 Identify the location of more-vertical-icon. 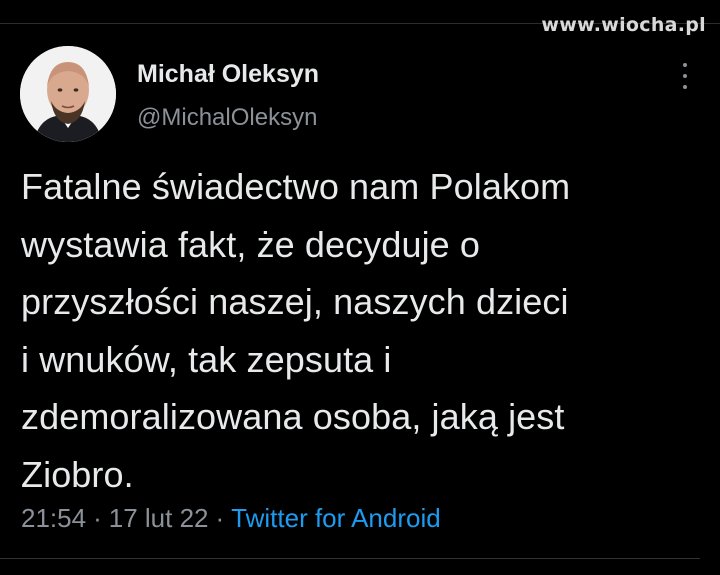
(685, 76).